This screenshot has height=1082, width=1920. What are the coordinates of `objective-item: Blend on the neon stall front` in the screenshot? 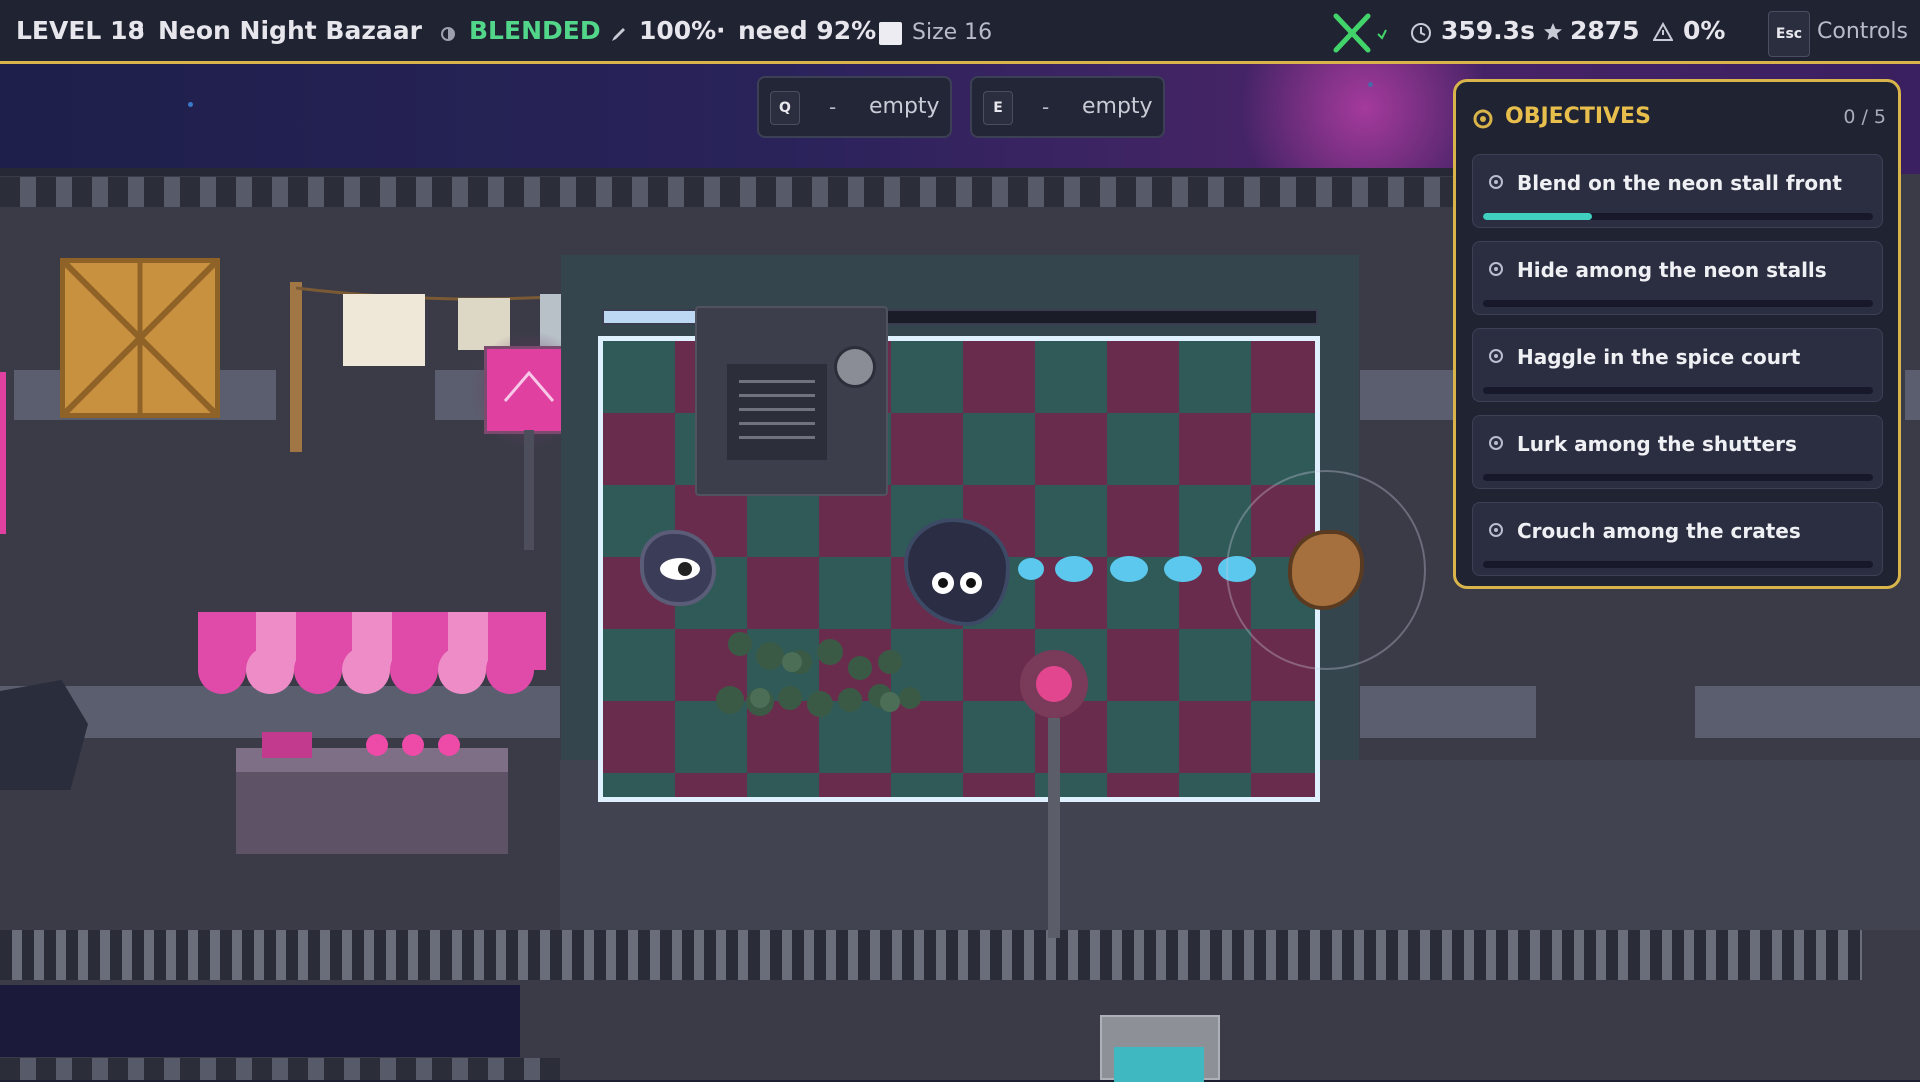 It's located at (1677, 191).